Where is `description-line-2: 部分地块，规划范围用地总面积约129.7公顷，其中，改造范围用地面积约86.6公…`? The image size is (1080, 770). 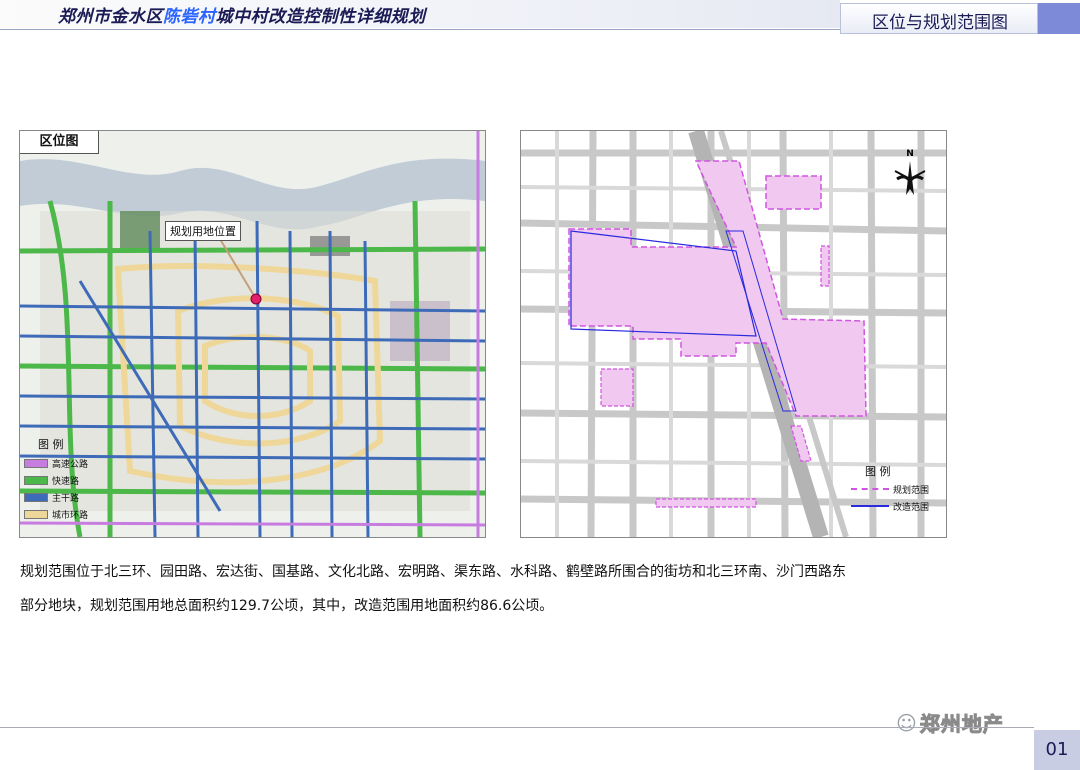 description-line-2: 部分地块，规划范围用地总面积约129.7公顷，其中，改造范围用地面积约86.6公… is located at coordinates (287, 606).